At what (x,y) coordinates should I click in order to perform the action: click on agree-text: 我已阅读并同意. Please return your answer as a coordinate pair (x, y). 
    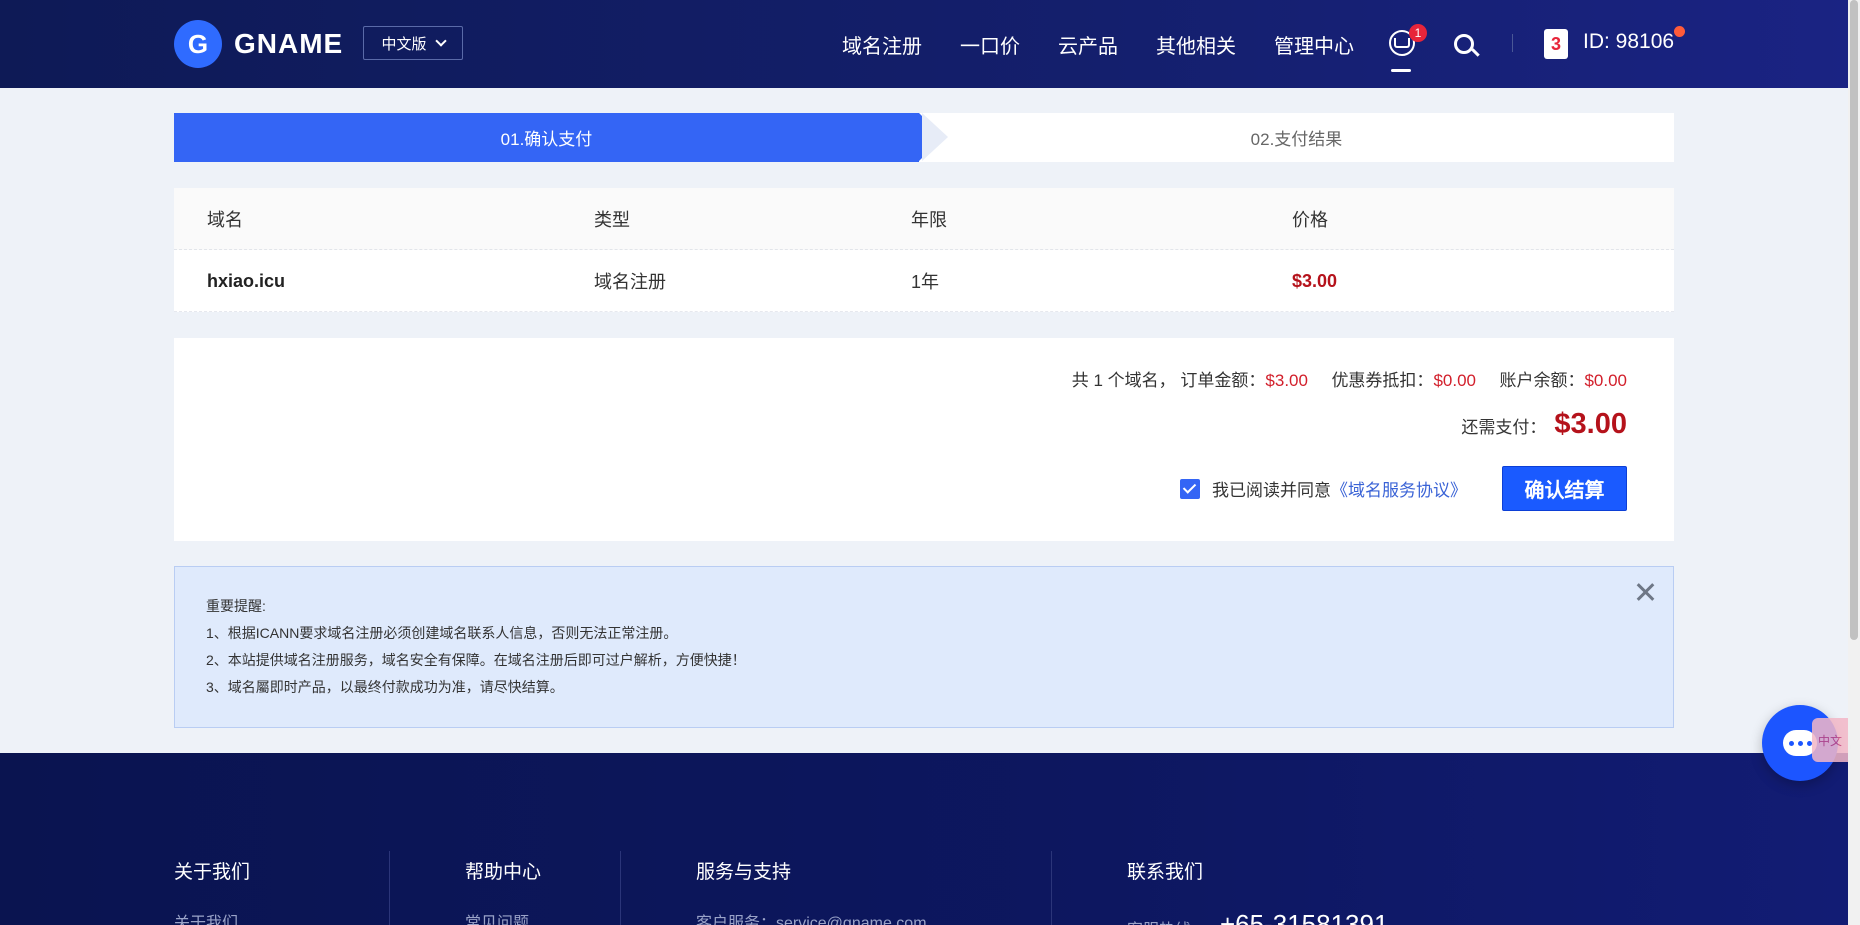
    Looking at the image, I should click on (1271, 490).